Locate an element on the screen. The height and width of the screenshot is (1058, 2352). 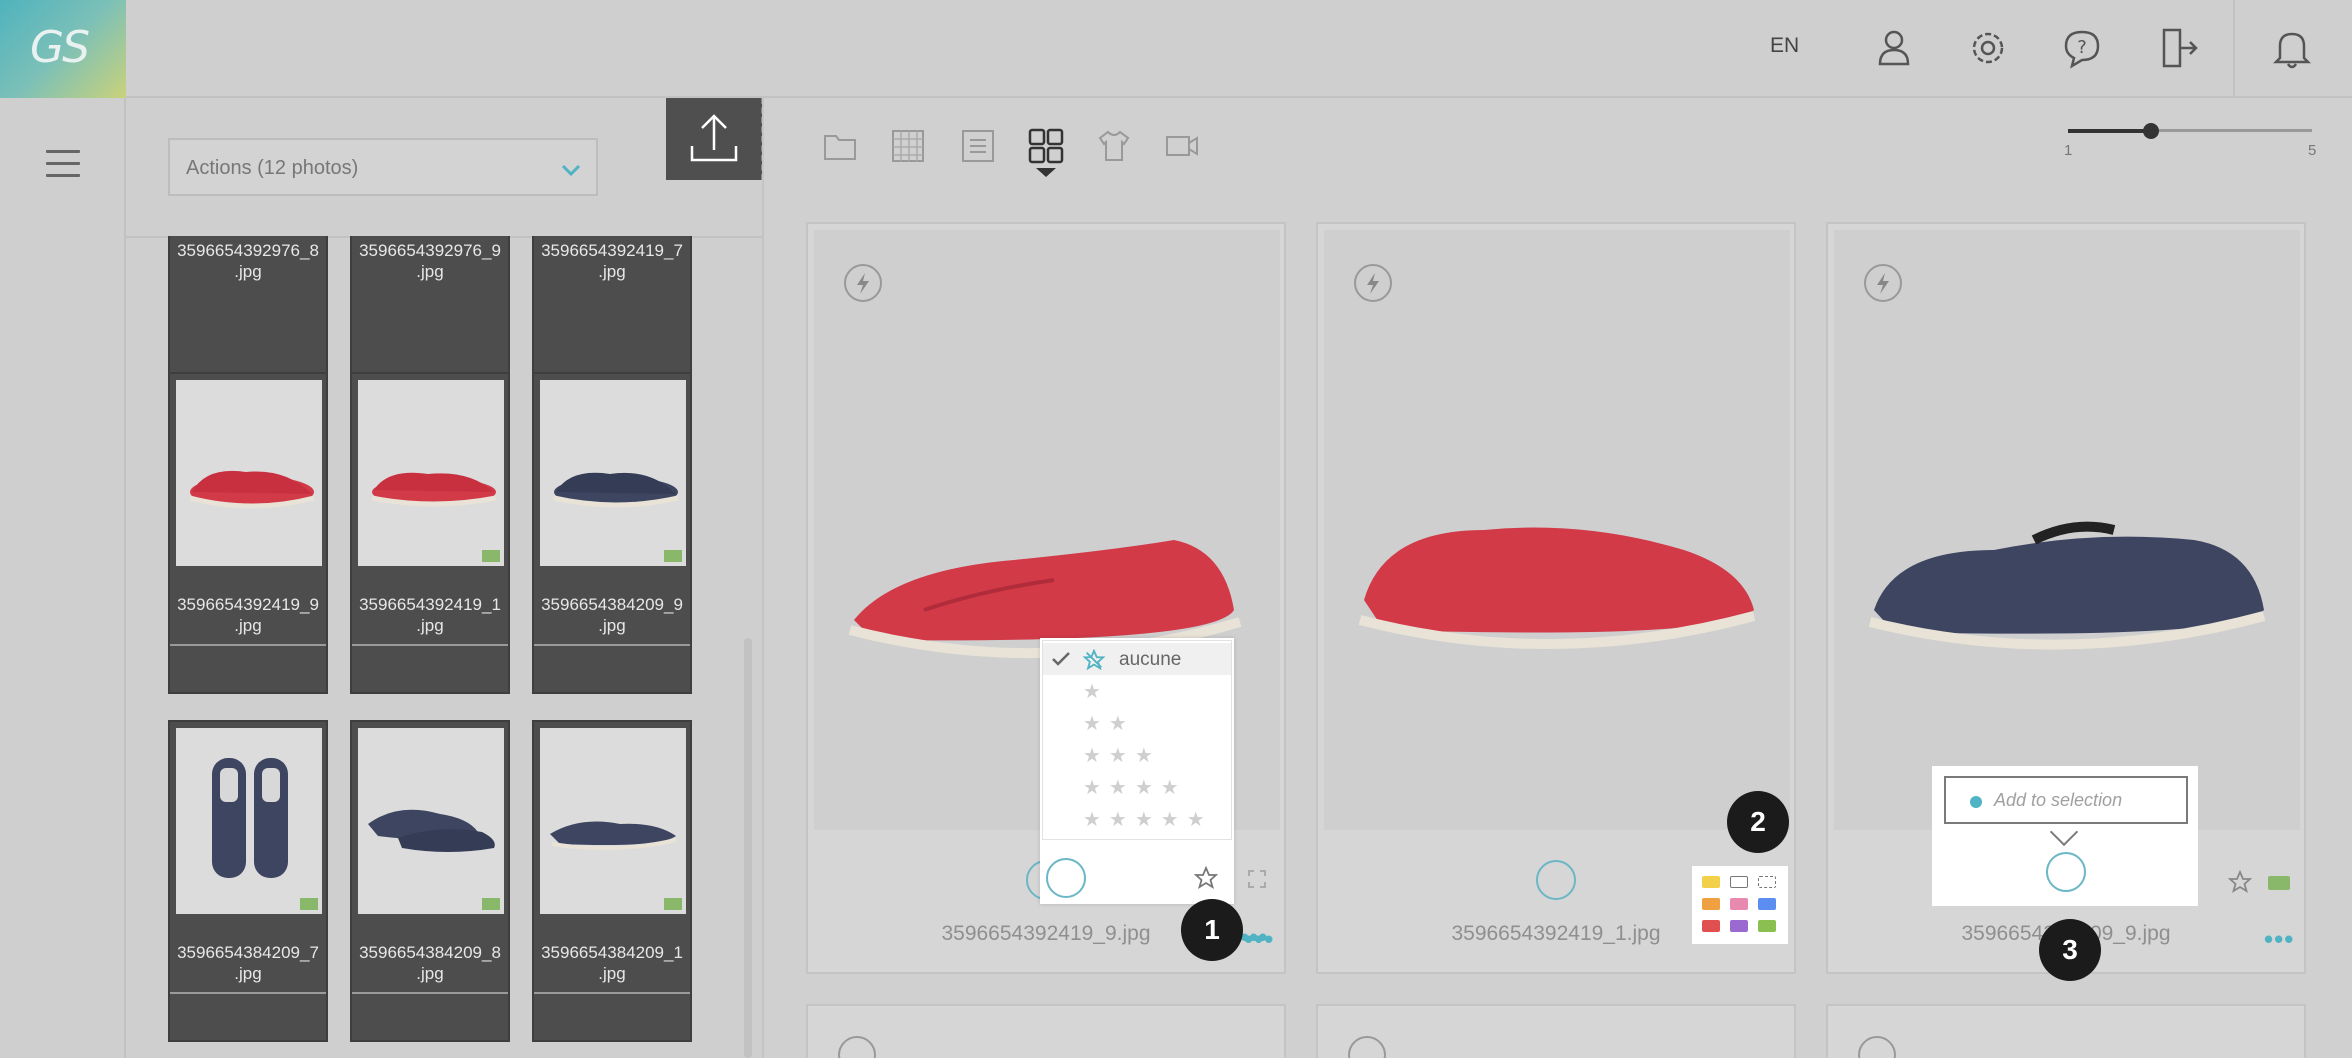
zoom-slider-handle is located at coordinates (2150, 131).